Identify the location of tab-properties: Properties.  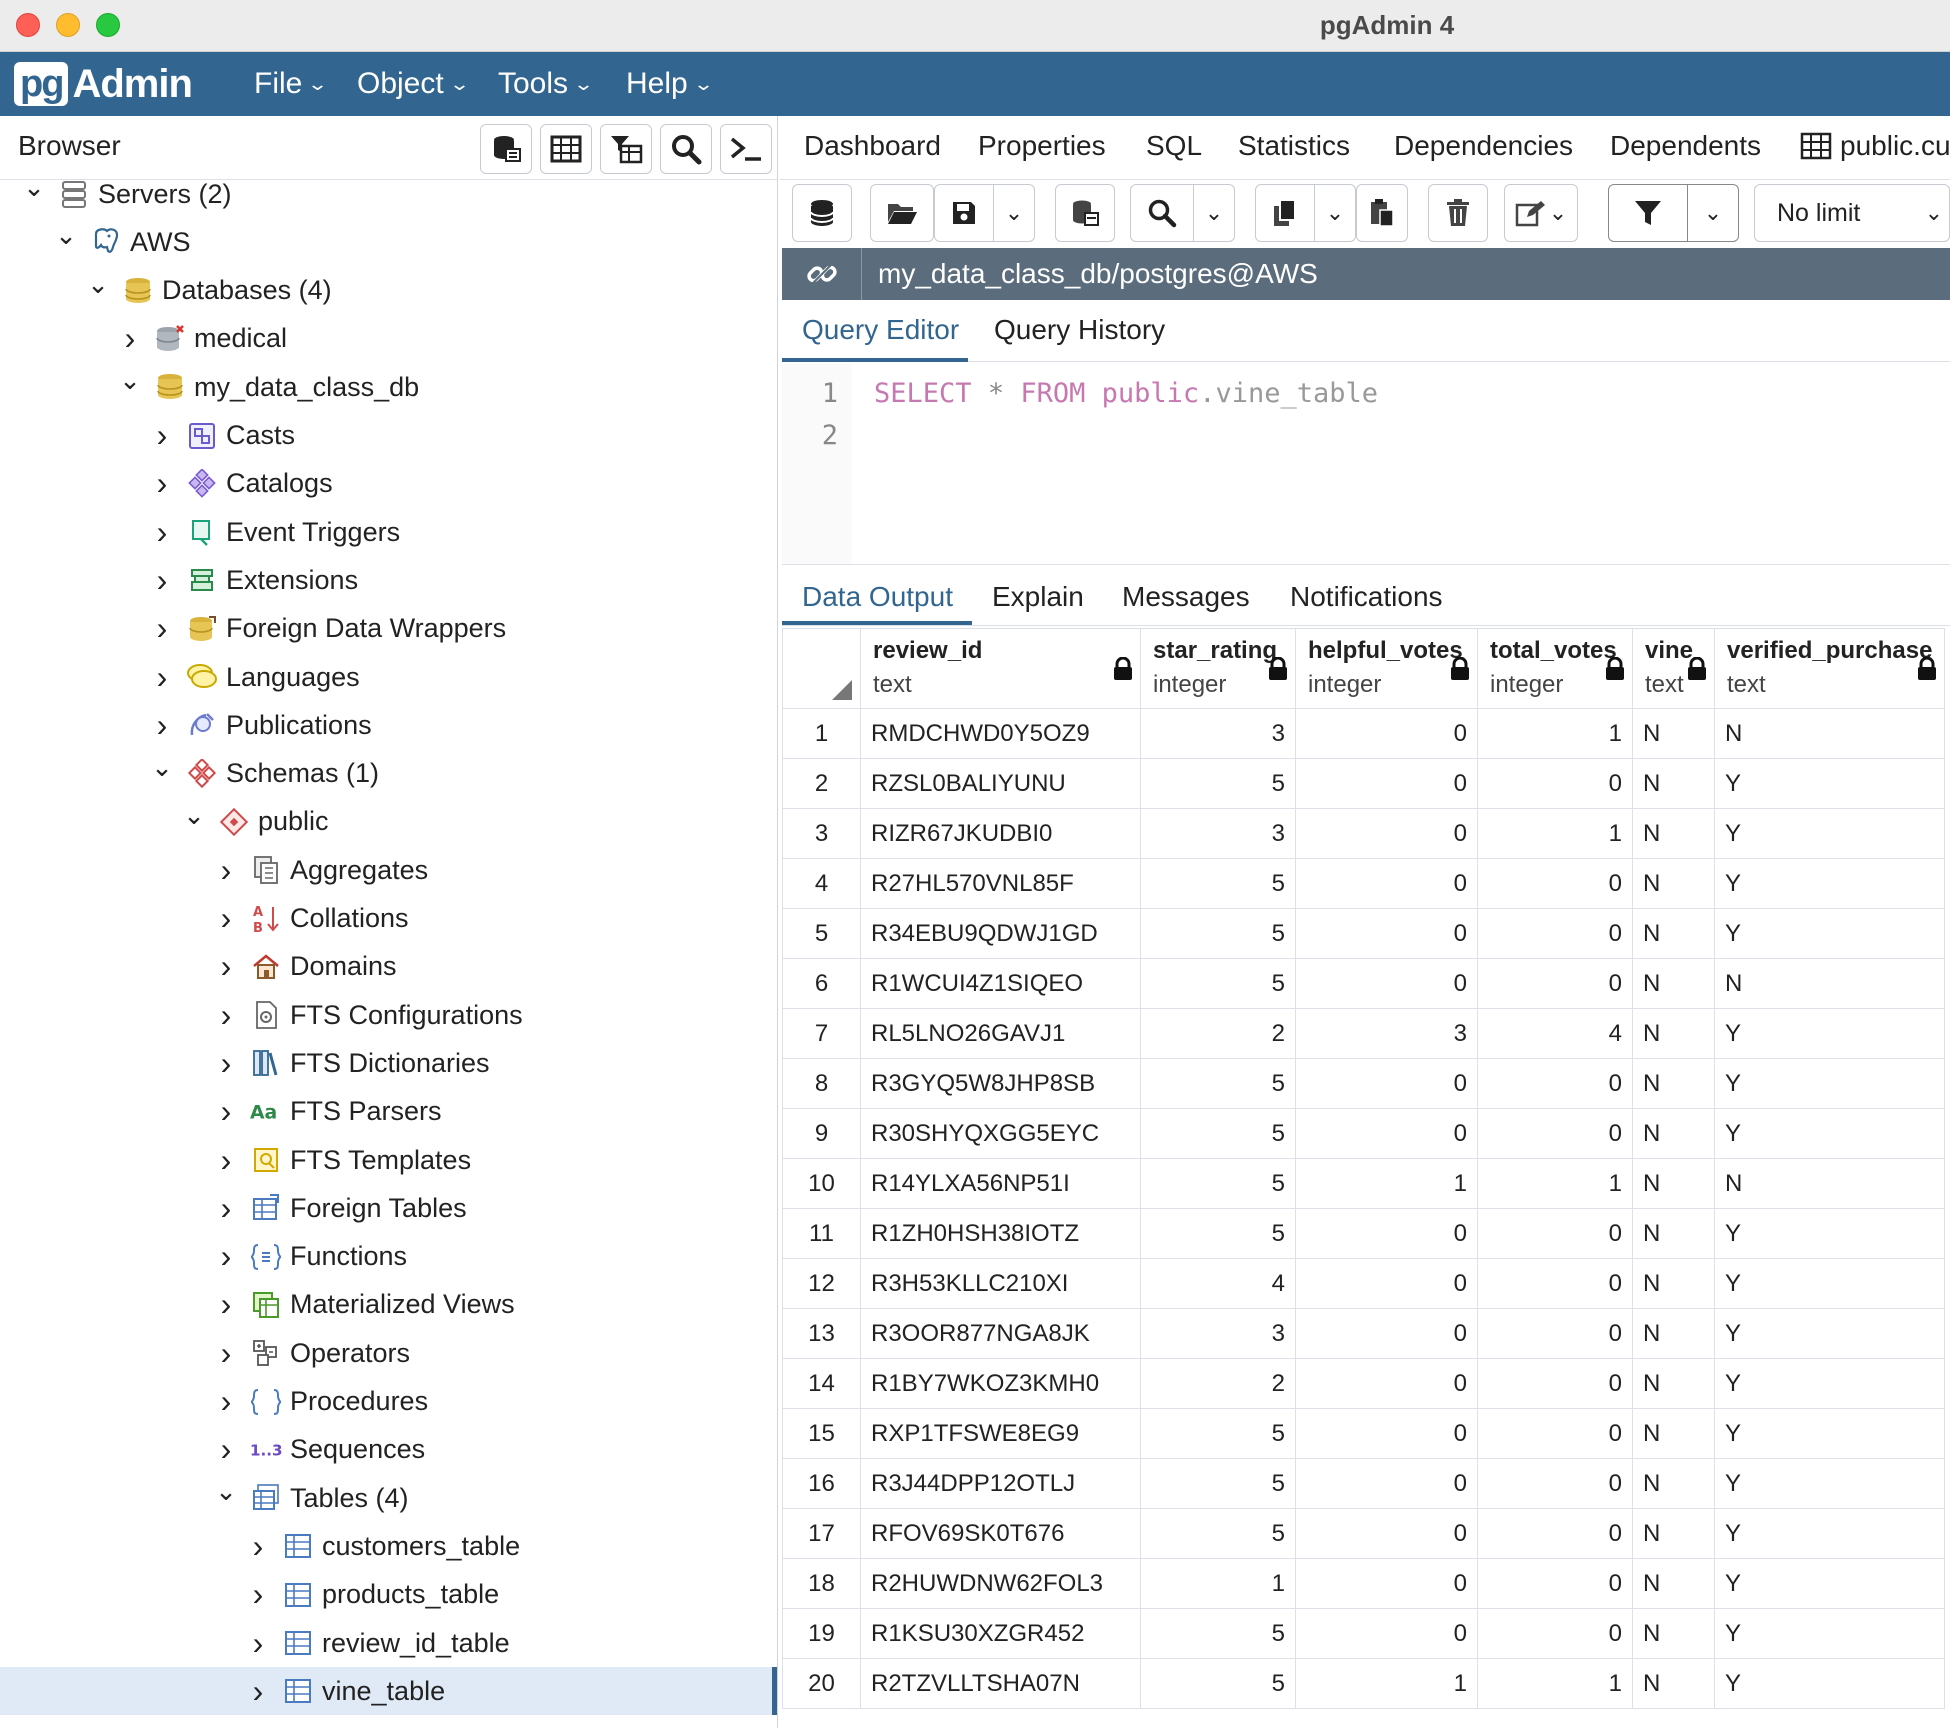
(1042, 146).